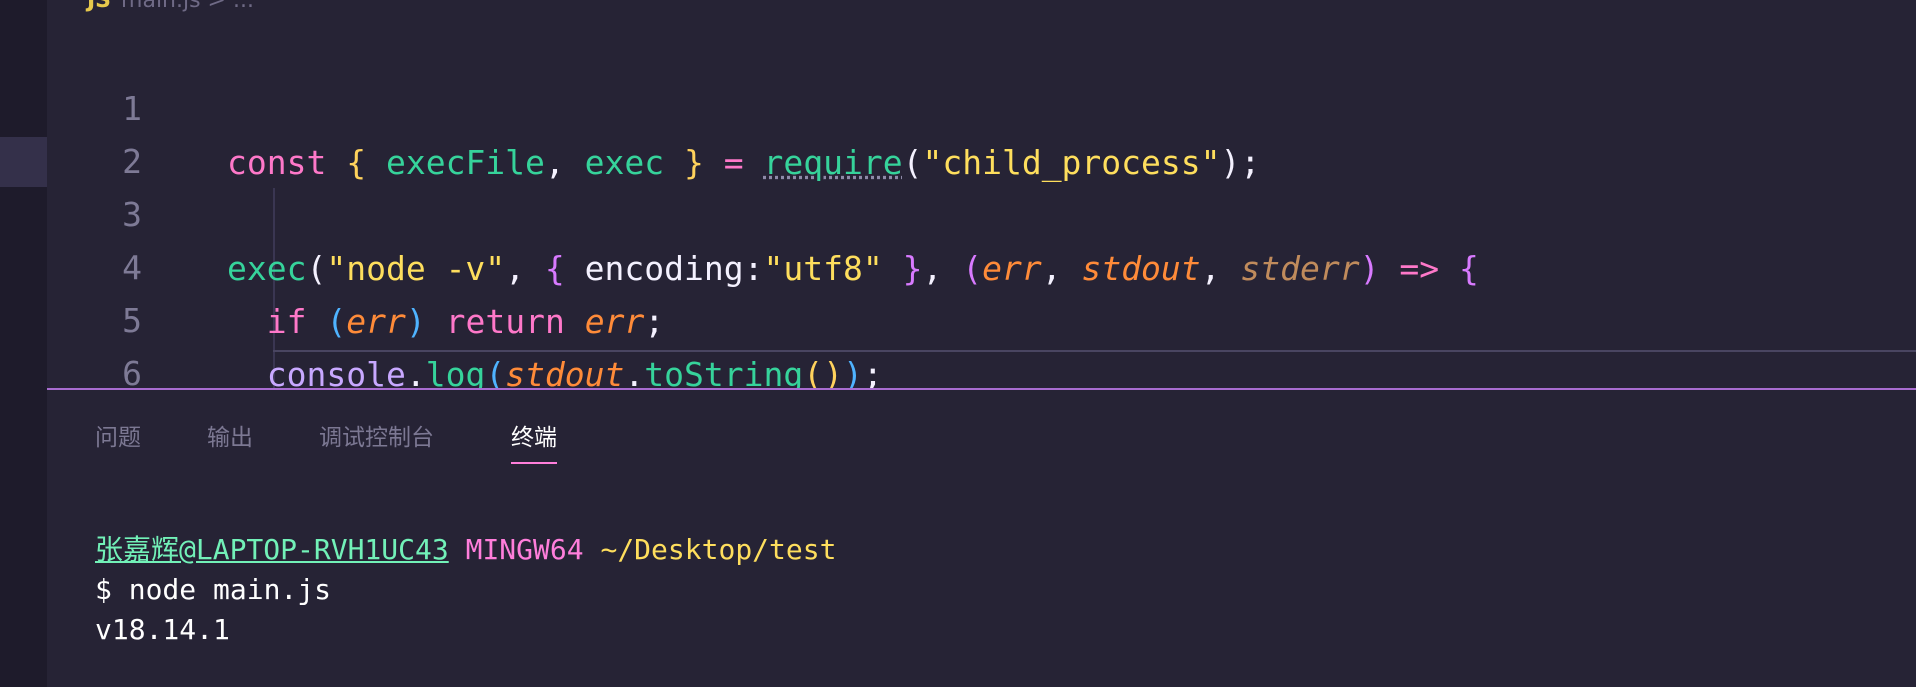  Describe the element at coordinates (823, 268) in the screenshot. I see `token-string: "utf8"` at that location.